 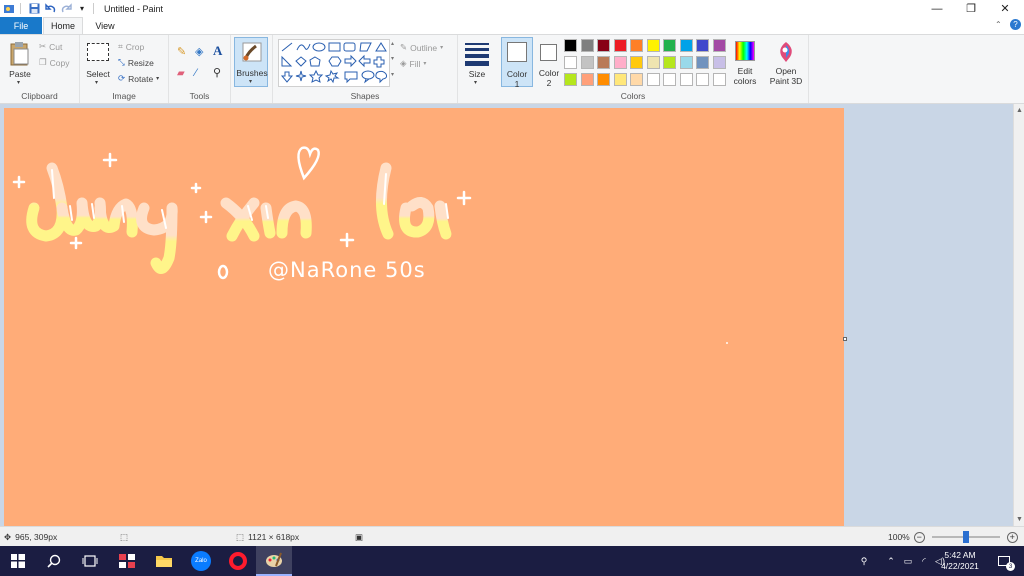 What do you see at coordinates (54, 561) in the screenshot?
I see `search-button` at bounding box center [54, 561].